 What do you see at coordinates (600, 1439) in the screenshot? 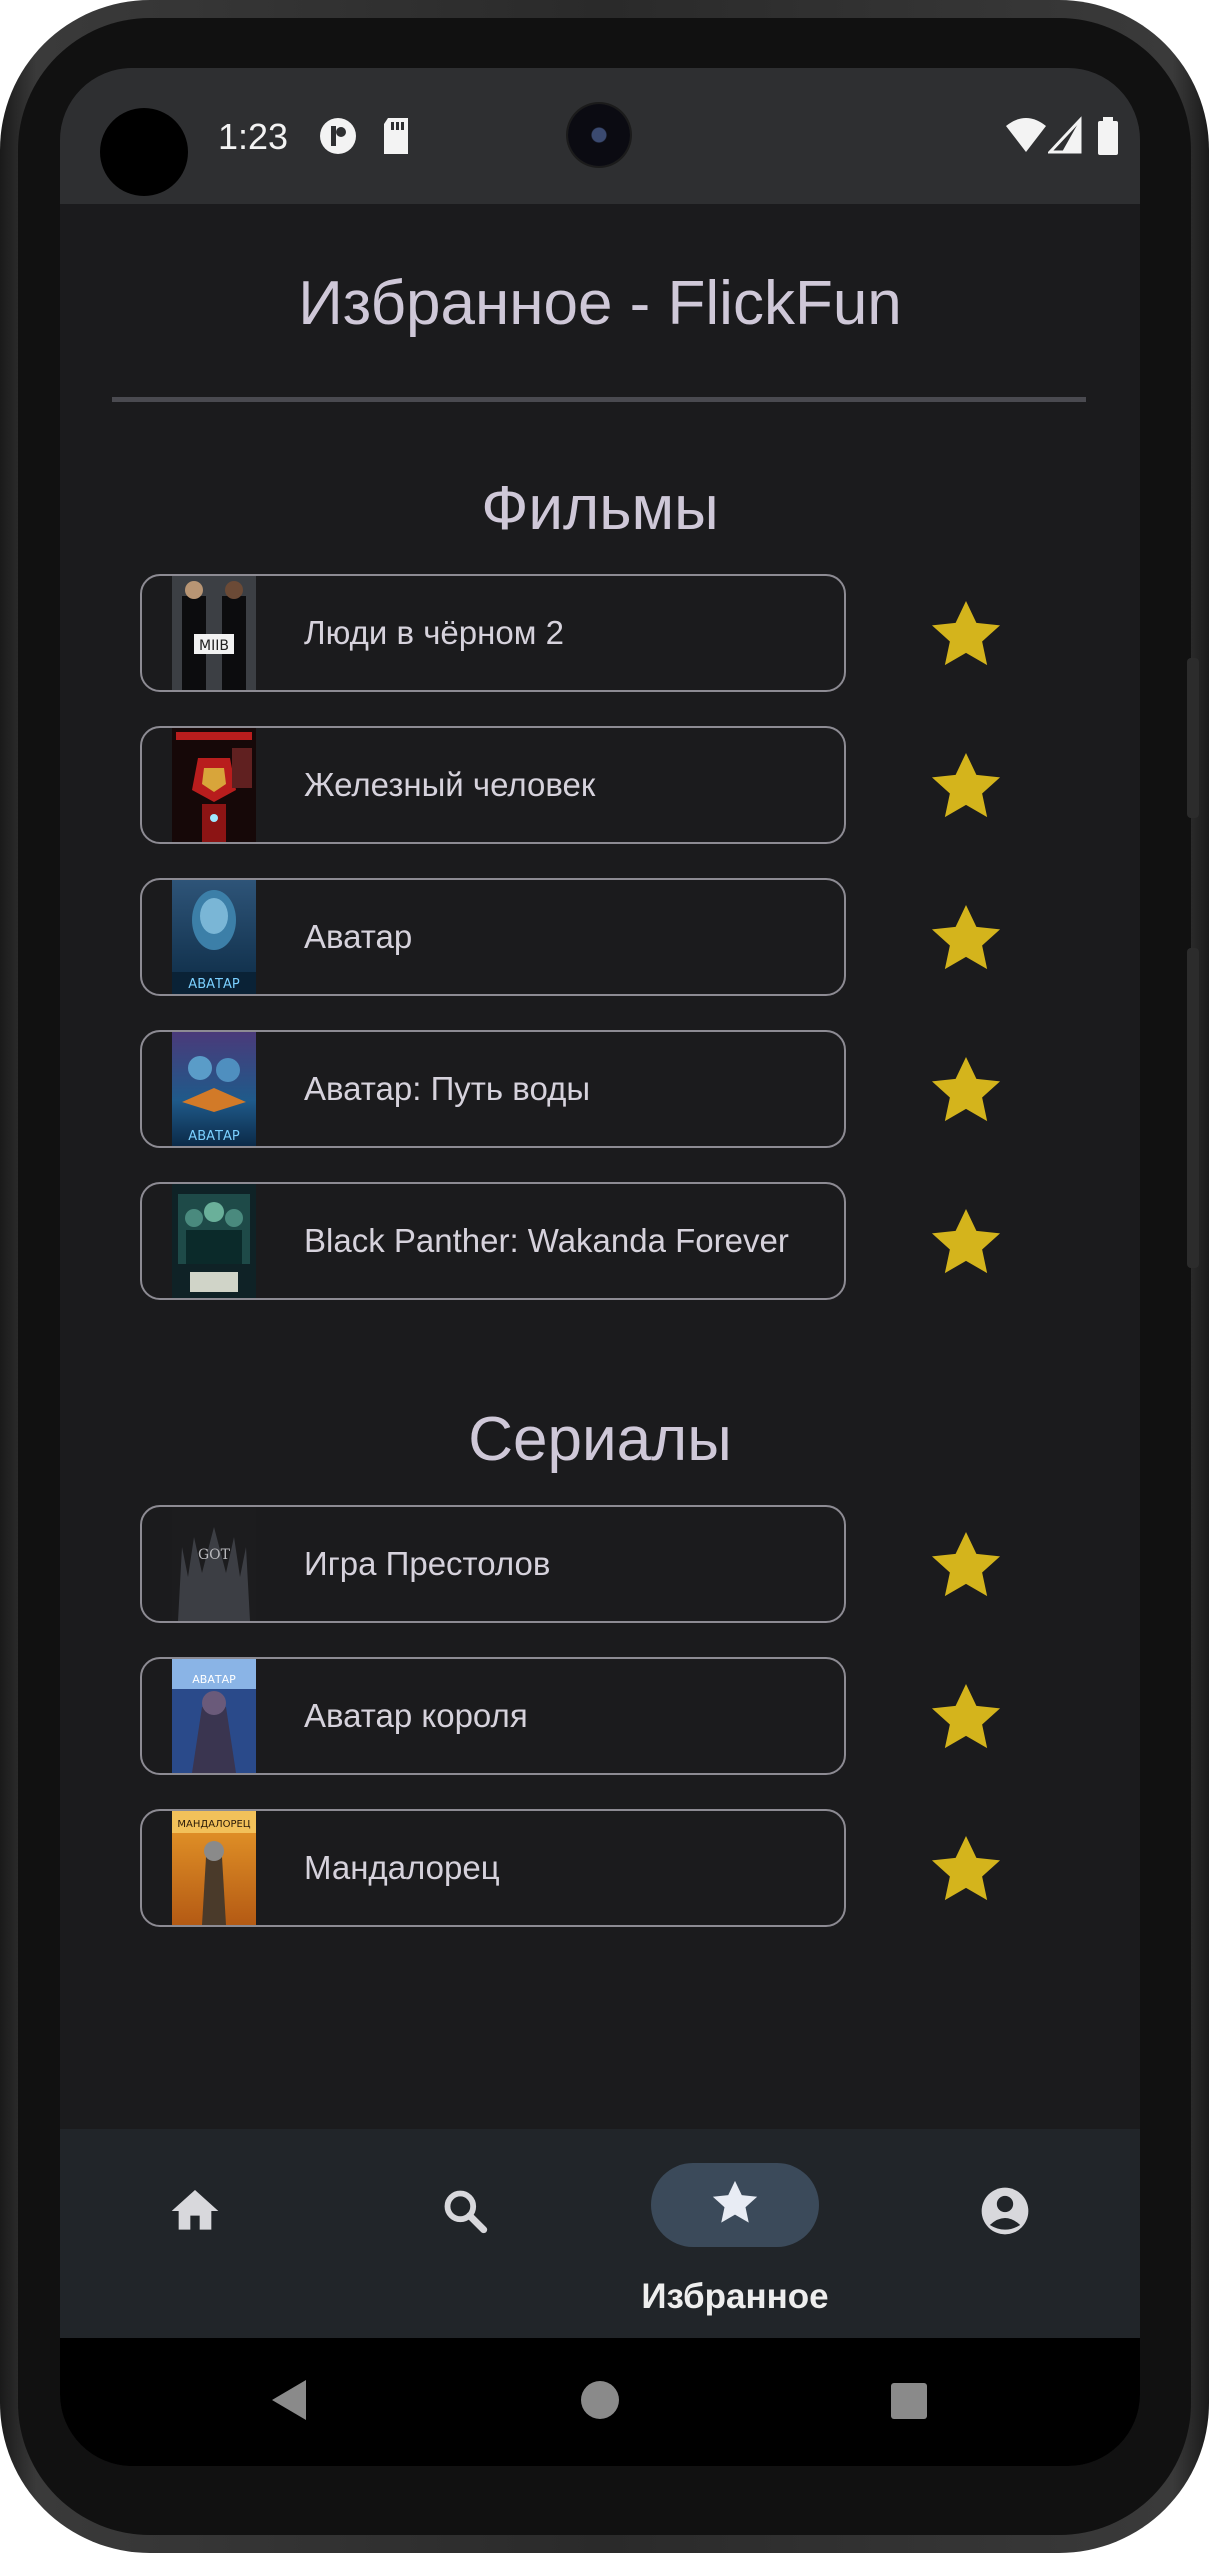
I see `section-title-series: Сериалы` at bounding box center [600, 1439].